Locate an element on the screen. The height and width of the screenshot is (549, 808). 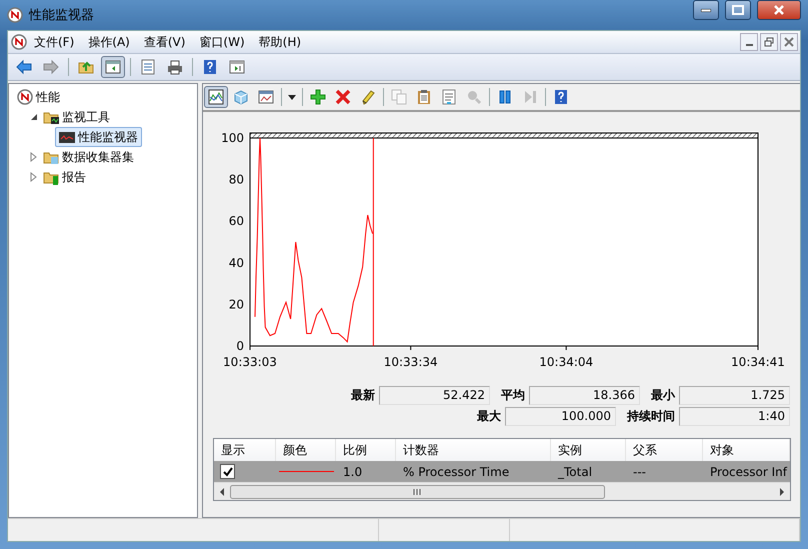
menu-item: 帮助(H) is located at coordinates (280, 42).